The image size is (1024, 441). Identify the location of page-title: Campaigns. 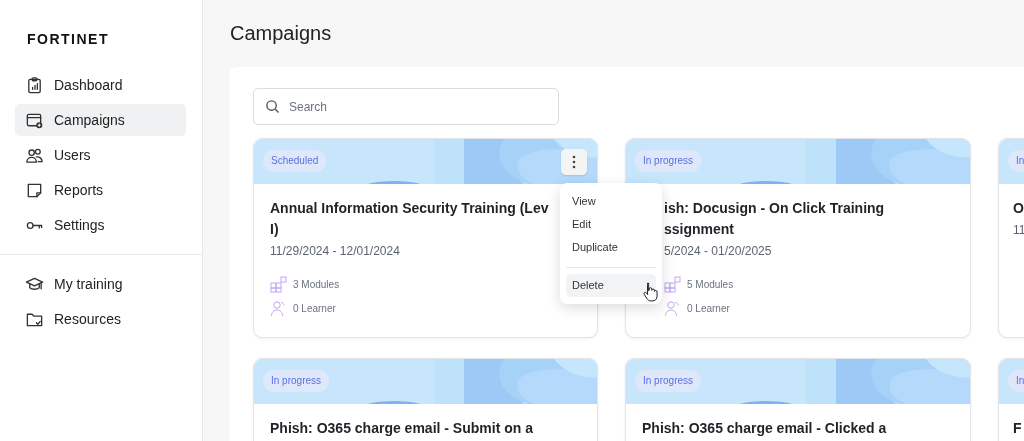
(281, 33).